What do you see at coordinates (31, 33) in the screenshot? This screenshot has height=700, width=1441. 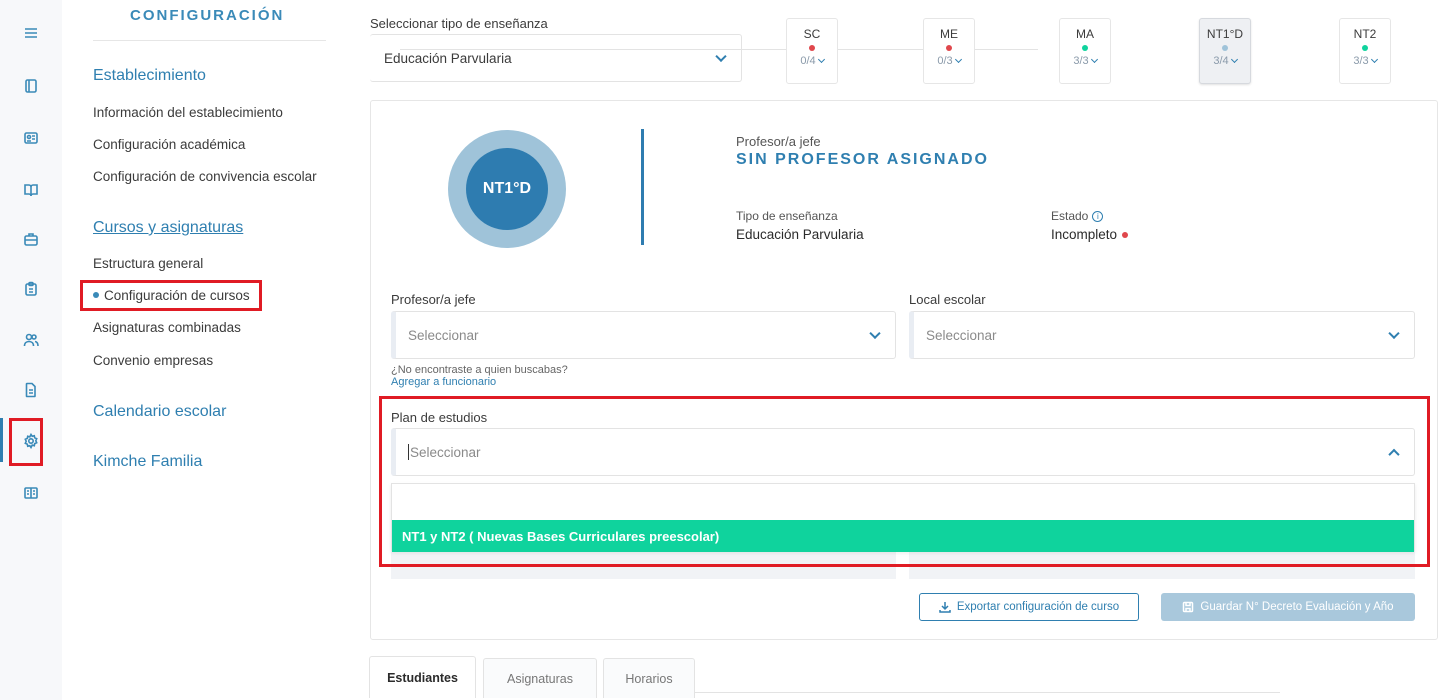 I see `menu-icon` at bounding box center [31, 33].